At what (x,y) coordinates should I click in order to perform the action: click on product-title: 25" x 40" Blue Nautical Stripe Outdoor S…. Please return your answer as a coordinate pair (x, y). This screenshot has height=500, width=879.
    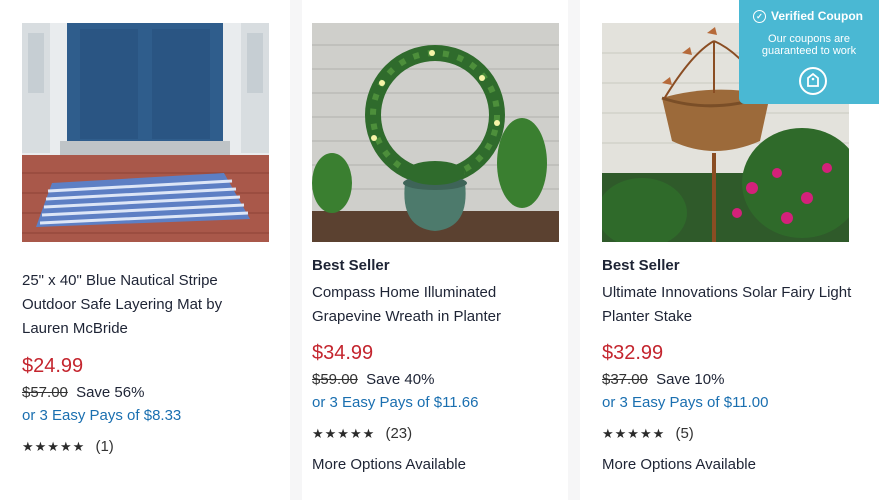
    Looking at the image, I should click on (147, 305).